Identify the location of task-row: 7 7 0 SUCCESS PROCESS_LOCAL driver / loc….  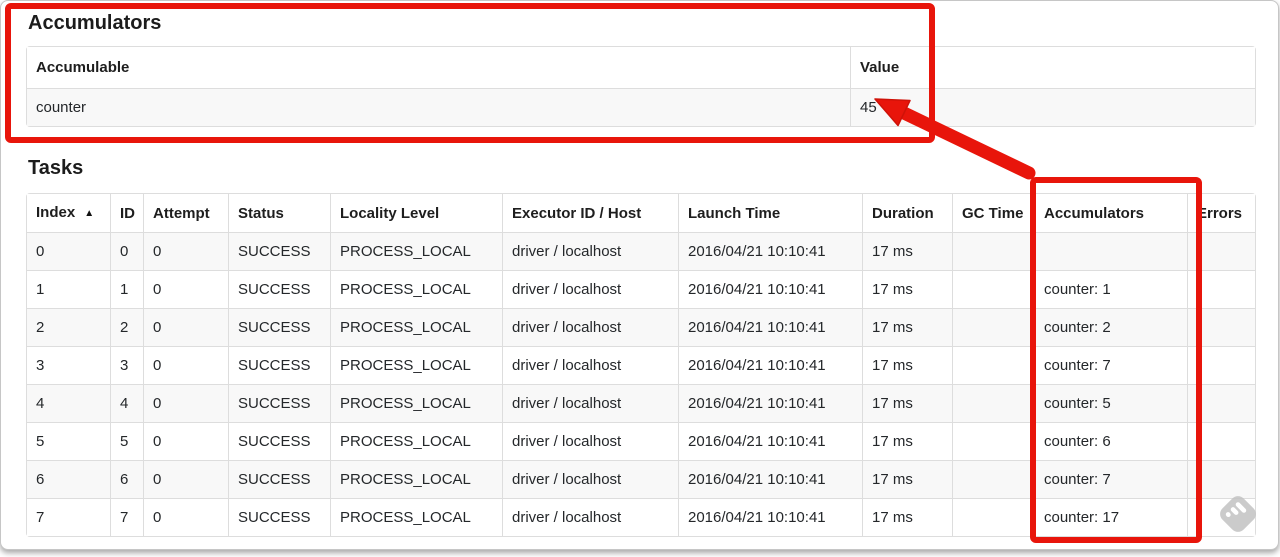
(641, 517).